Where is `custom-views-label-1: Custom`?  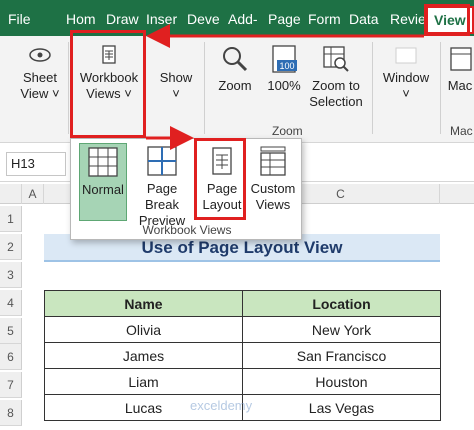
custom-views-label-1: Custom is located at coordinates (273, 188).